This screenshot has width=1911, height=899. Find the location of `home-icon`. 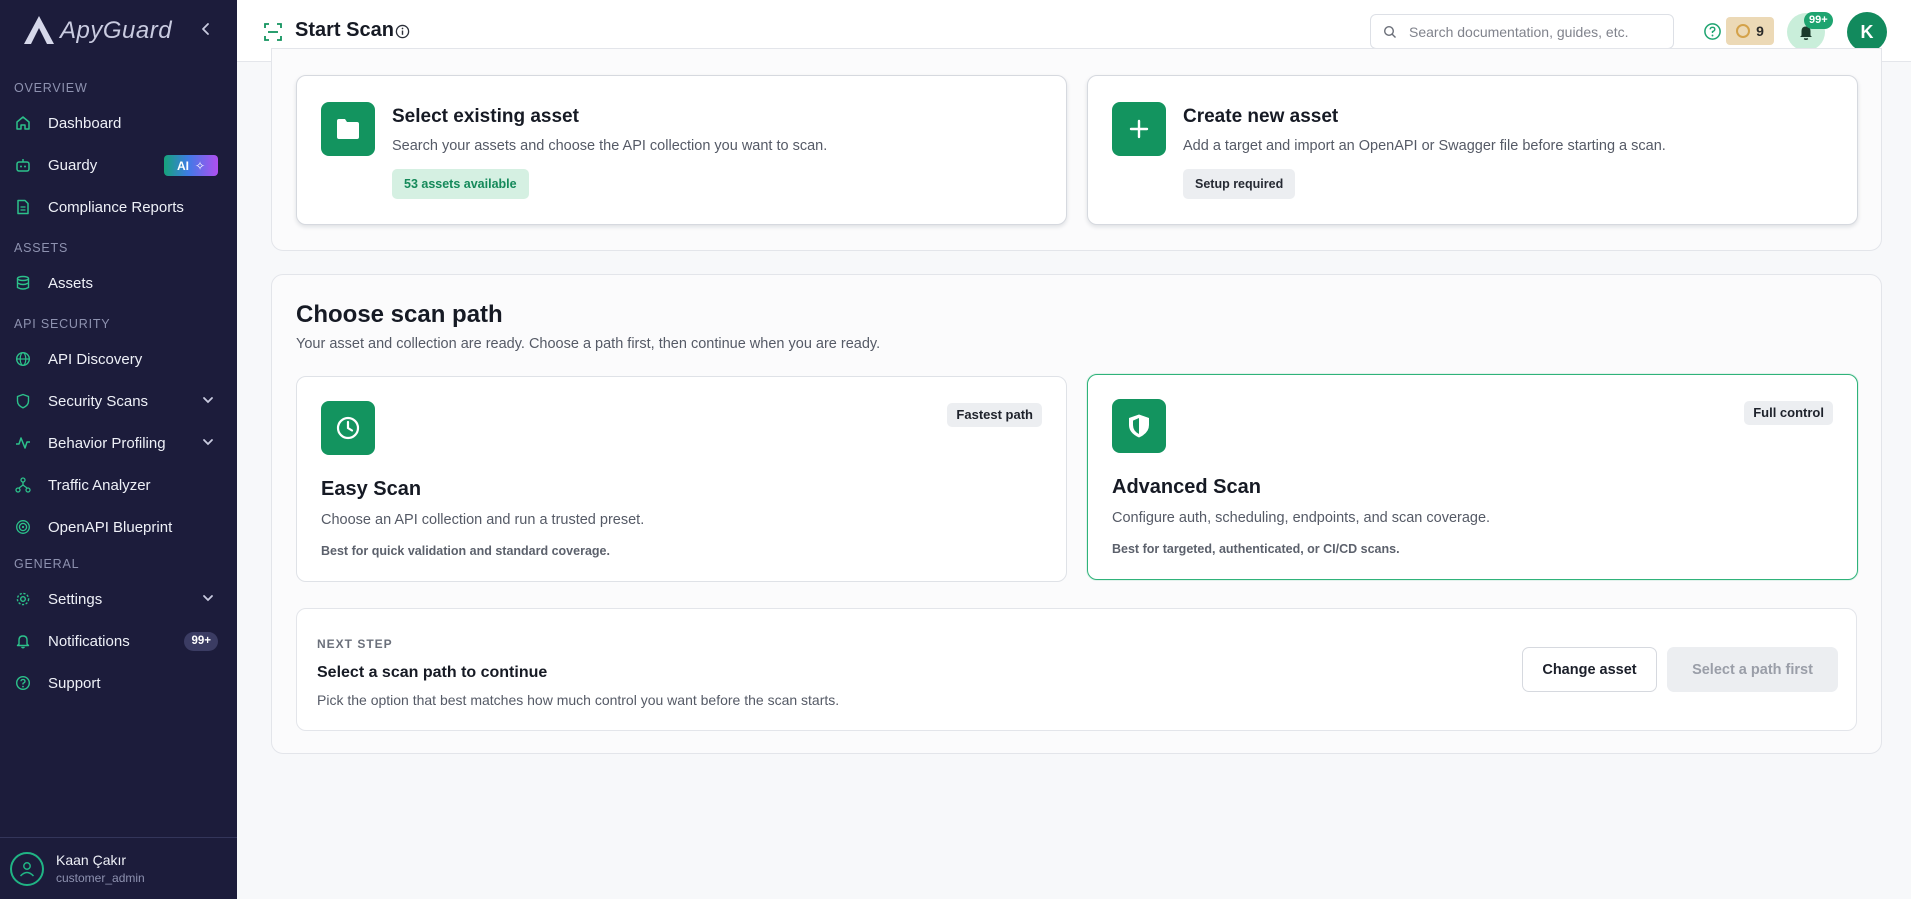

home-icon is located at coordinates (23, 123).